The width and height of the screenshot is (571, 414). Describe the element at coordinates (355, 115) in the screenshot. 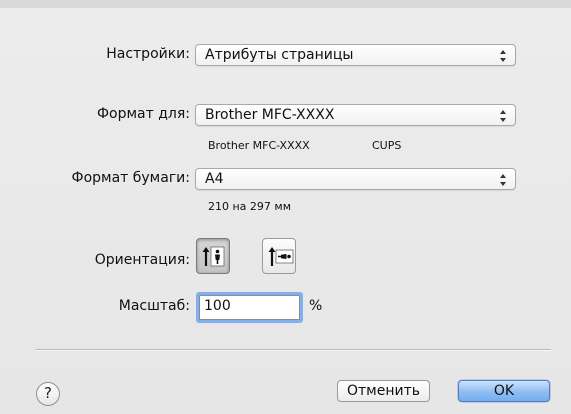

I see `format-for-popup: Brother MFC-XXXX` at that location.